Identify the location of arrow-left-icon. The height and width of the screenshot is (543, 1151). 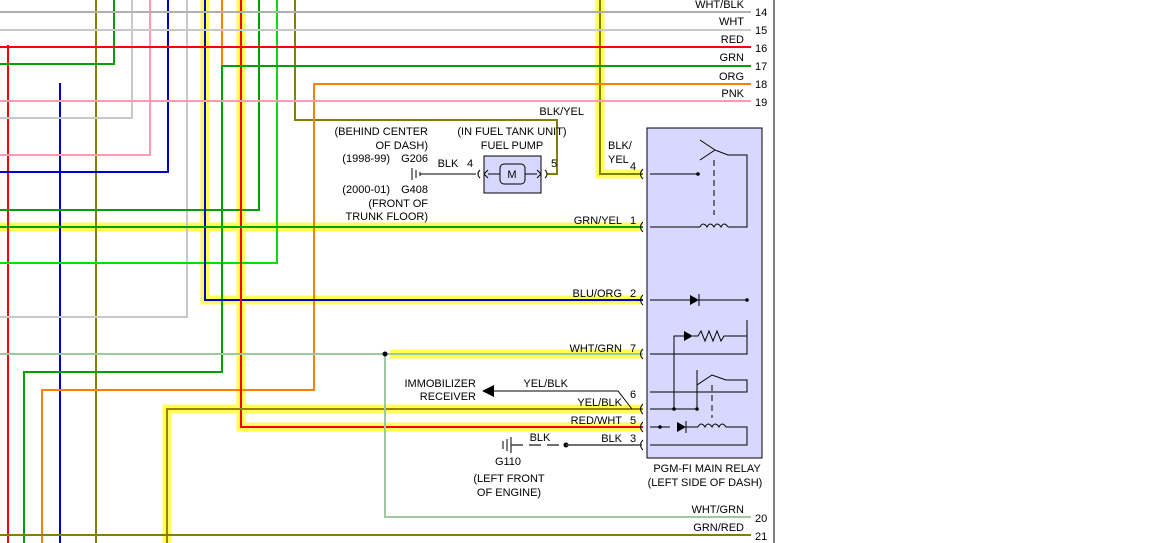
(488, 391).